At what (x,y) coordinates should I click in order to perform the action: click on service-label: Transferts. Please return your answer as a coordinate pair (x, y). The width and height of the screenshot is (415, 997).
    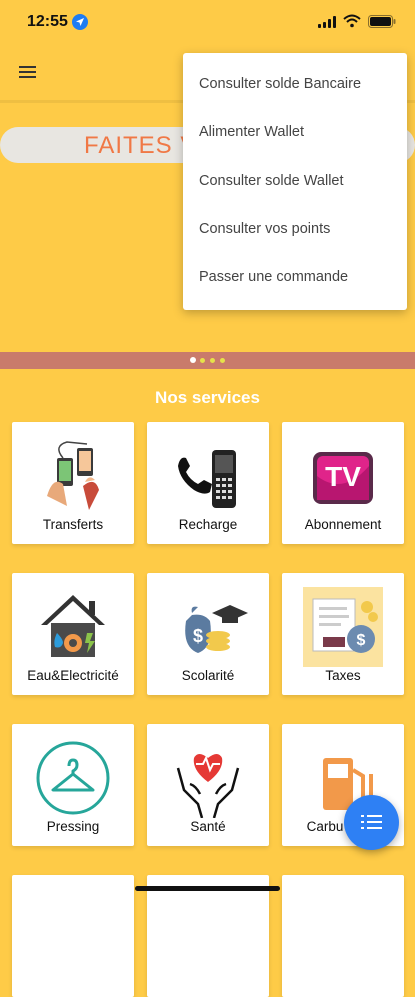
    Looking at the image, I should click on (73, 524).